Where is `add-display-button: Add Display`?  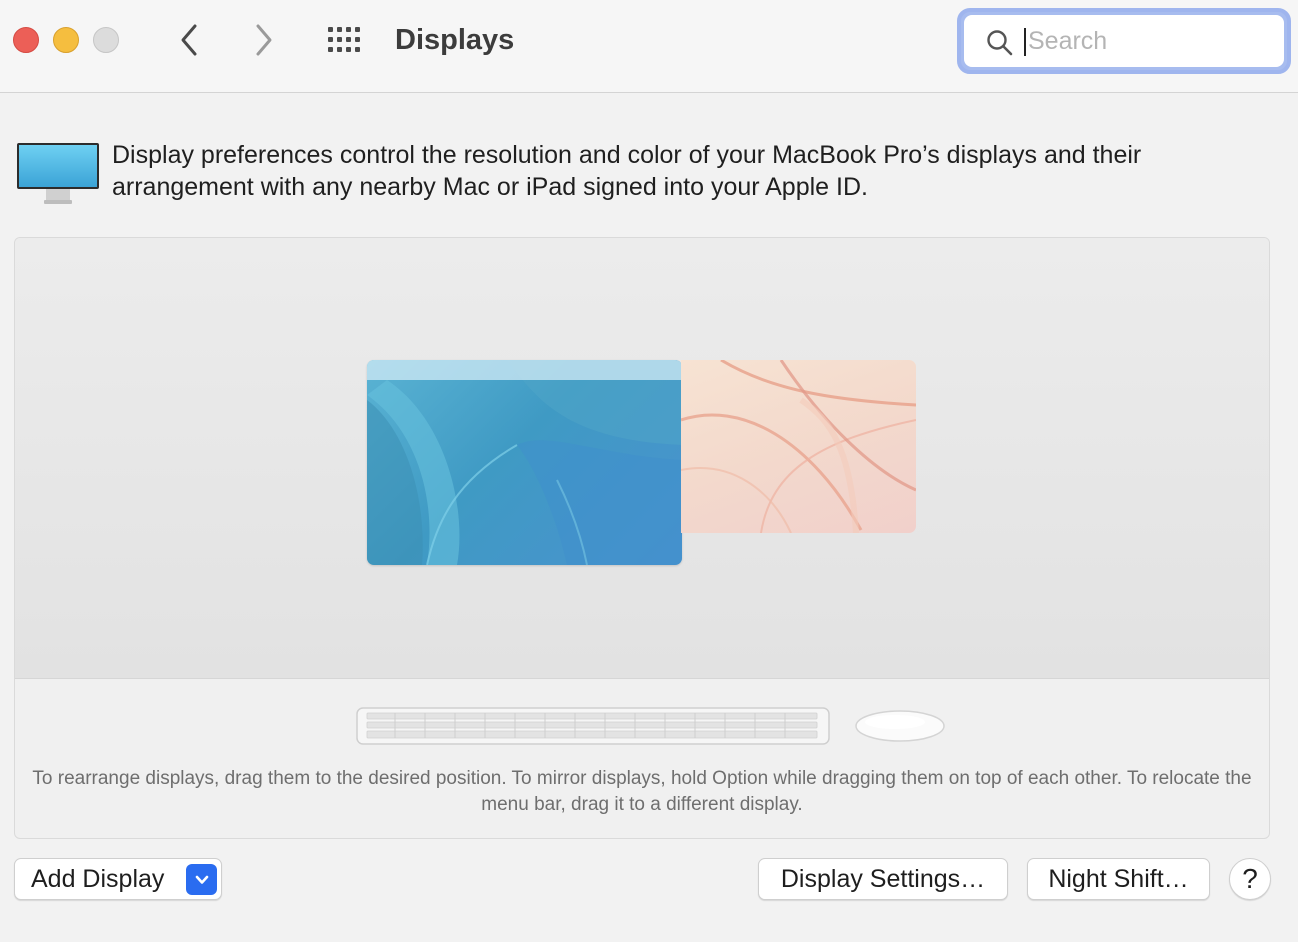
add-display-button: Add Display is located at coordinates (118, 879).